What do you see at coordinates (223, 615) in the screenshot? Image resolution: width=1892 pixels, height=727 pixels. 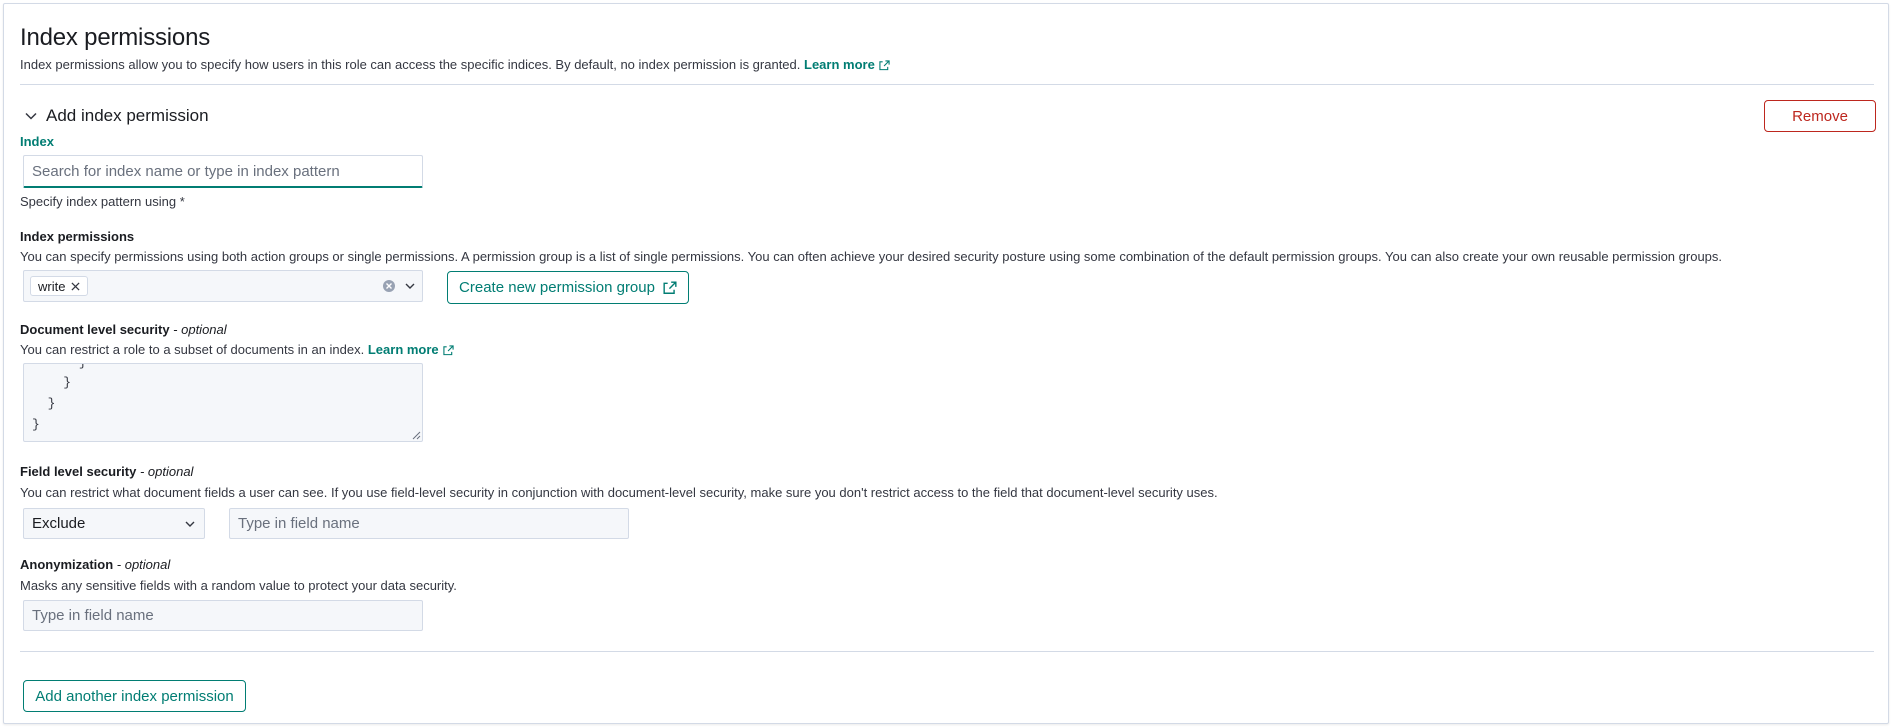 I see `anonymization-field-input: Type in field name` at bounding box center [223, 615].